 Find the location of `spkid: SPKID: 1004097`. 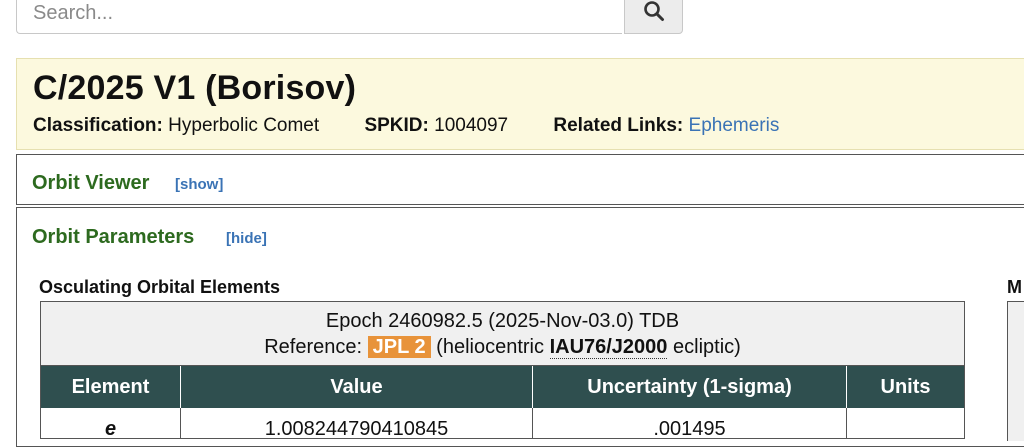

spkid: SPKID: 1004097 is located at coordinates (436, 126).